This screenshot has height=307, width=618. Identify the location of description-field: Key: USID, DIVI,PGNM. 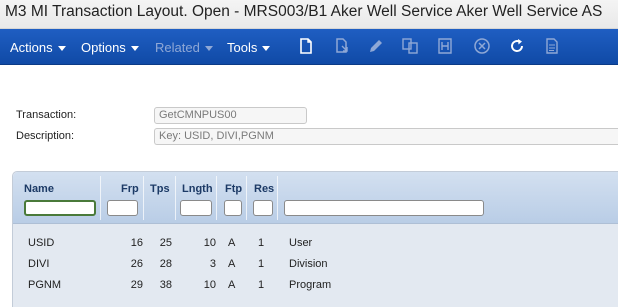
(386, 136).